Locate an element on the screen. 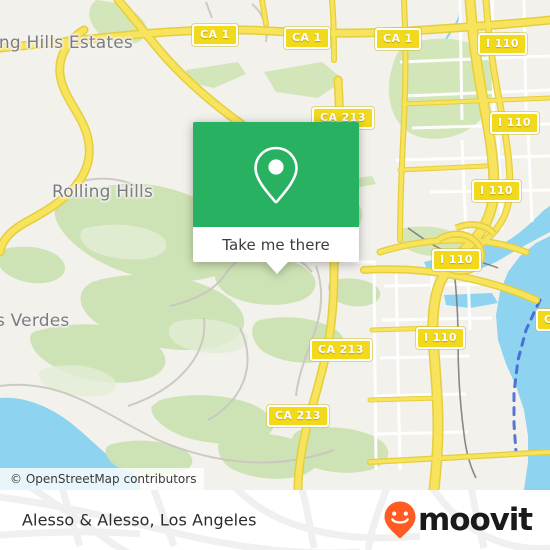 This screenshot has width=550, height=550. moovit-smiley-pin-icon is located at coordinates (400, 520).